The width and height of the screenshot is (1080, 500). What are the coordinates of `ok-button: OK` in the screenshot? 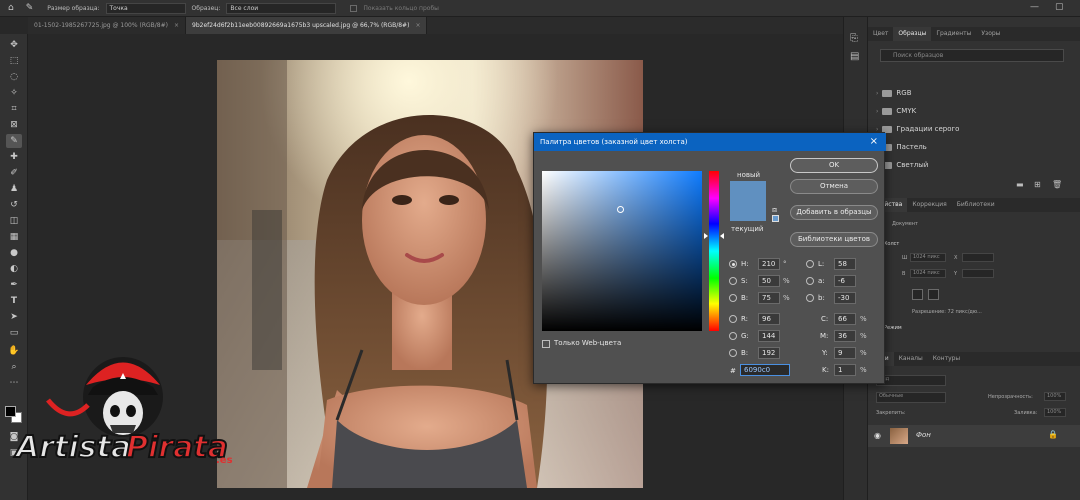 It's located at (834, 165).